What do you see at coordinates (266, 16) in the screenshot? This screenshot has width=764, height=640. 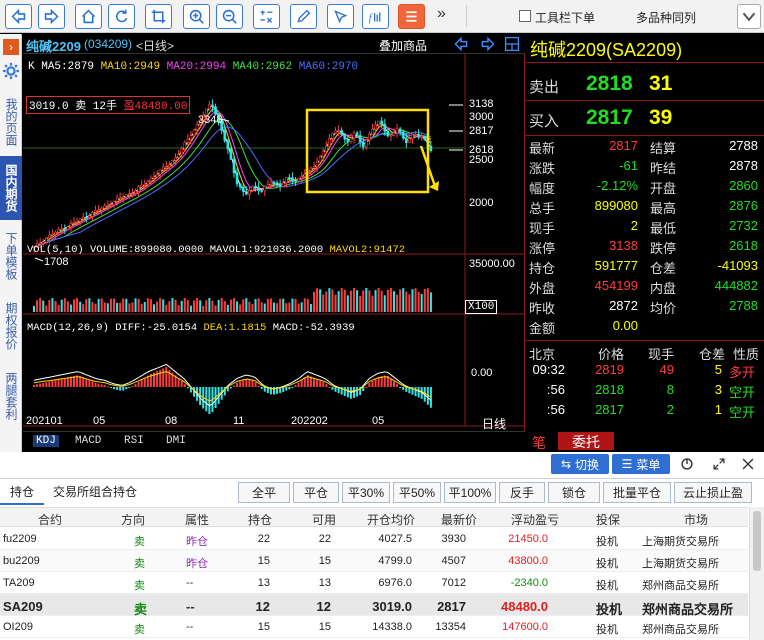 I see `formula-icon` at bounding box center [266, 16].